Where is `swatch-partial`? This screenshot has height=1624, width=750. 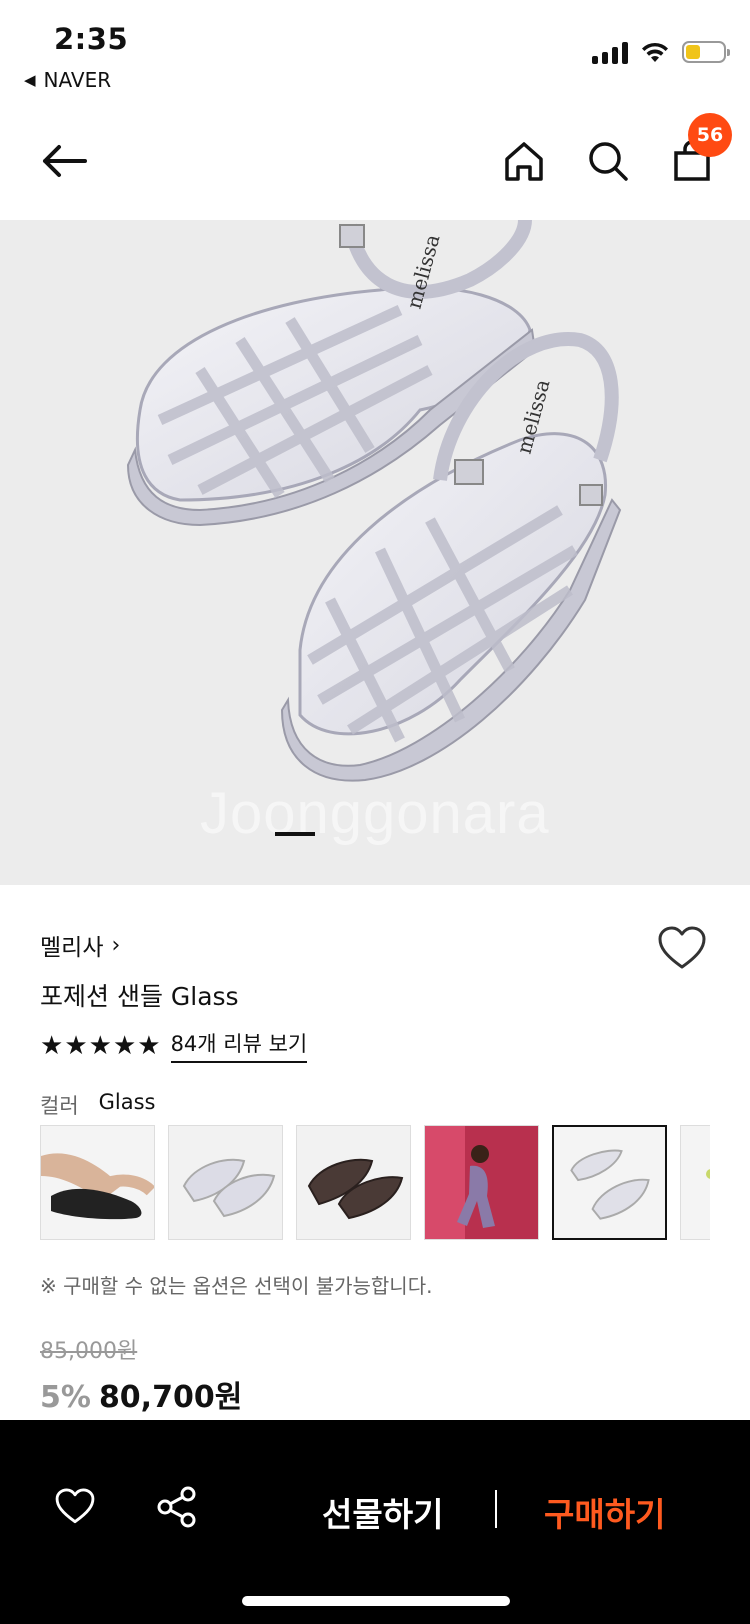 swatch-partial is located at coordinates (695, 1182).